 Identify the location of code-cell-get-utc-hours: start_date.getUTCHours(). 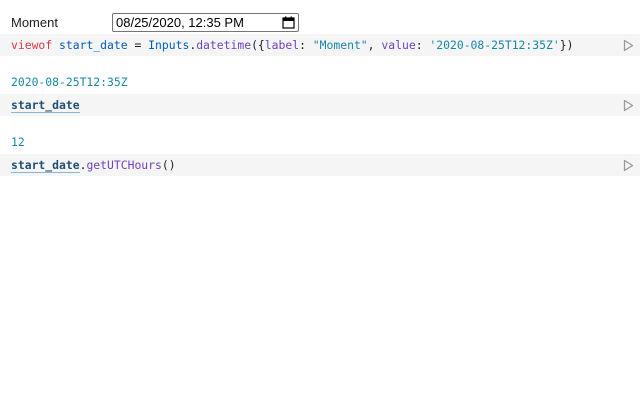
(320, 165).